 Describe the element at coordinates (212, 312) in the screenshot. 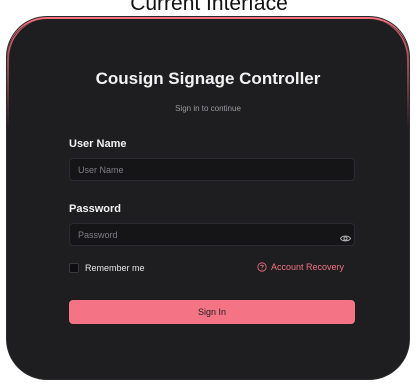

I see `sign-in-button: Sign In` at that location.